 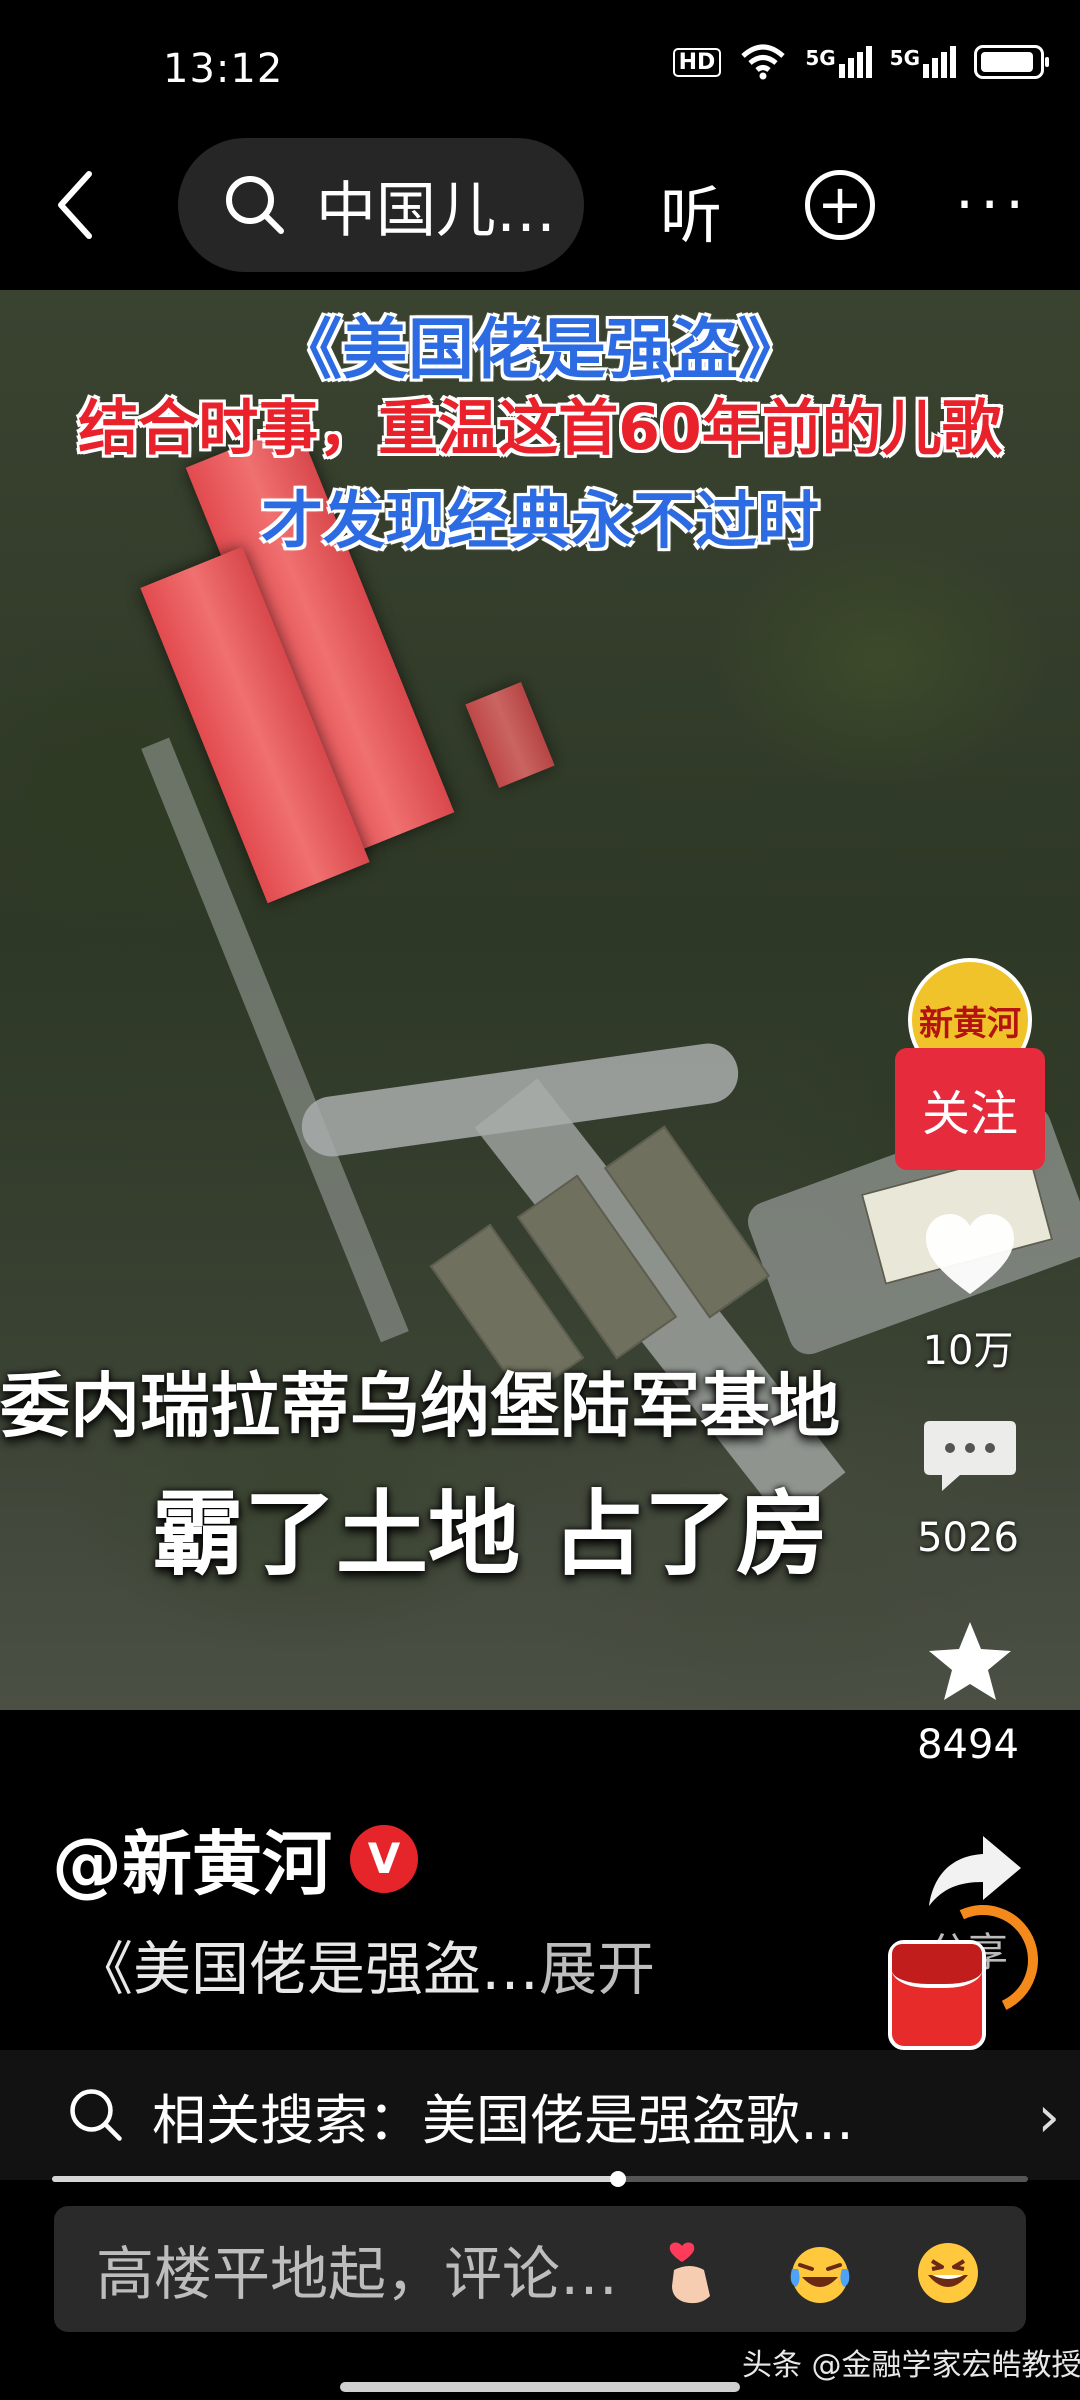 I want to click on finger-heart-icon, so click(x=689, y=2273).